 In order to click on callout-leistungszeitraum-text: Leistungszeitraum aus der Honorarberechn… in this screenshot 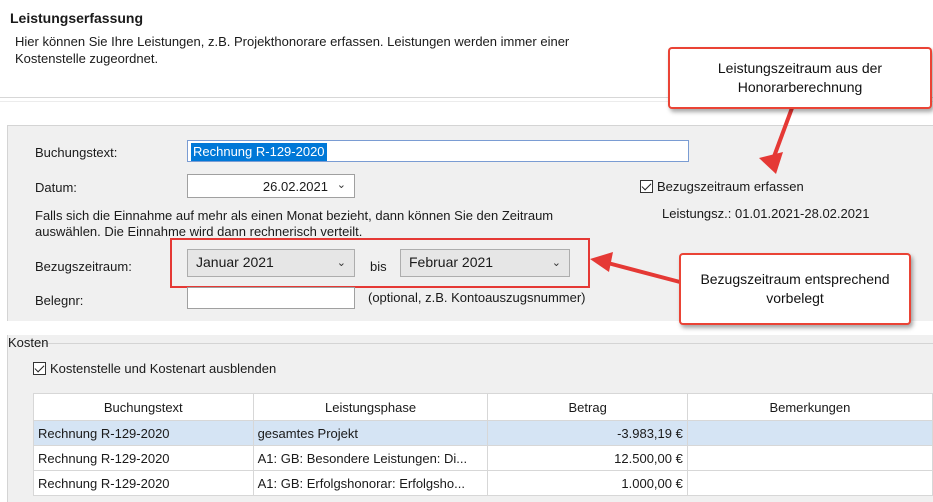, I will do `click(800, 78)`.